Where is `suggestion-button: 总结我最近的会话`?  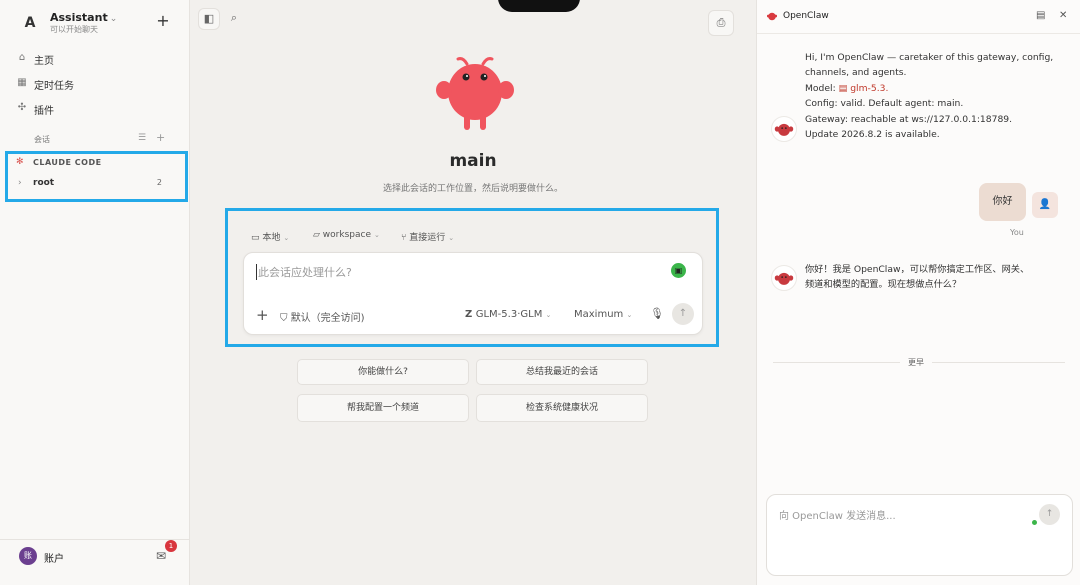
suggestion-button: 总结我最近的会话 is located at coordinates (562, 372).